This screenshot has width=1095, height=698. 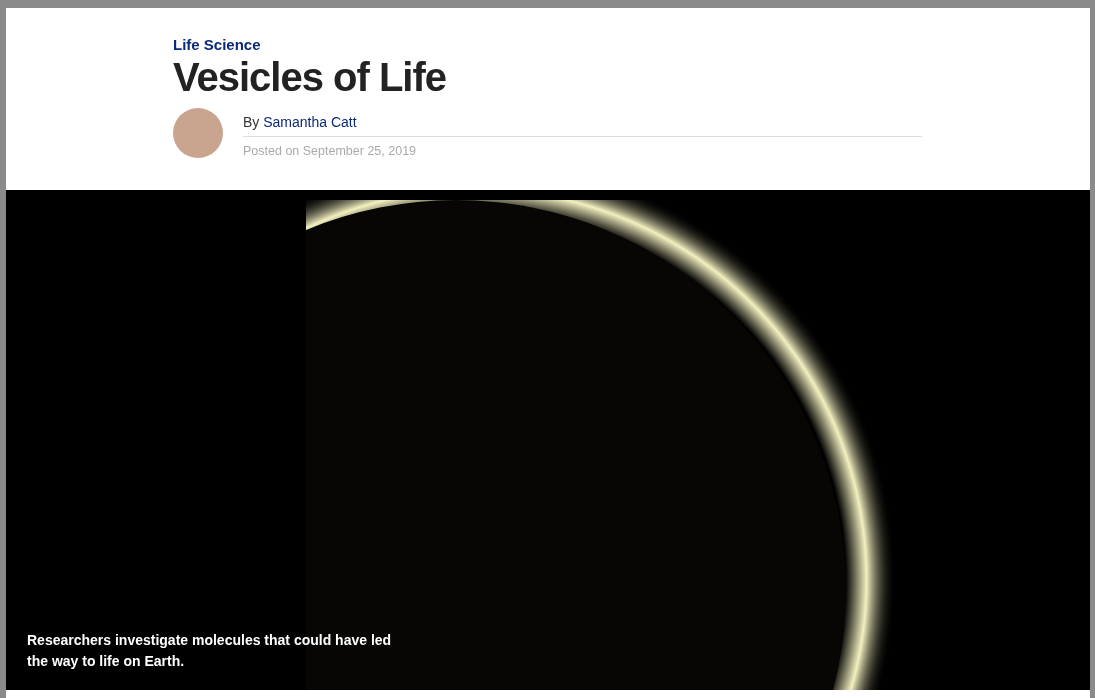 I want to click on byline: By Samantha Catt, so click(x=300, y=122).